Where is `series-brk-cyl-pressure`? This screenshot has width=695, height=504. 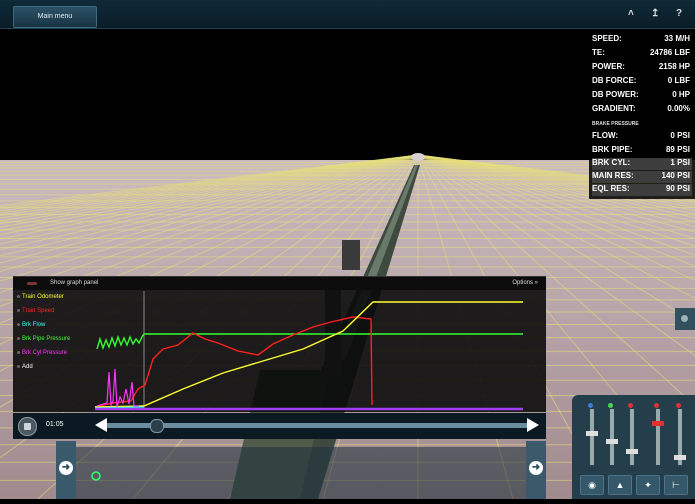
series-brk-cyl-pressure is located at coordinates (117, 388).